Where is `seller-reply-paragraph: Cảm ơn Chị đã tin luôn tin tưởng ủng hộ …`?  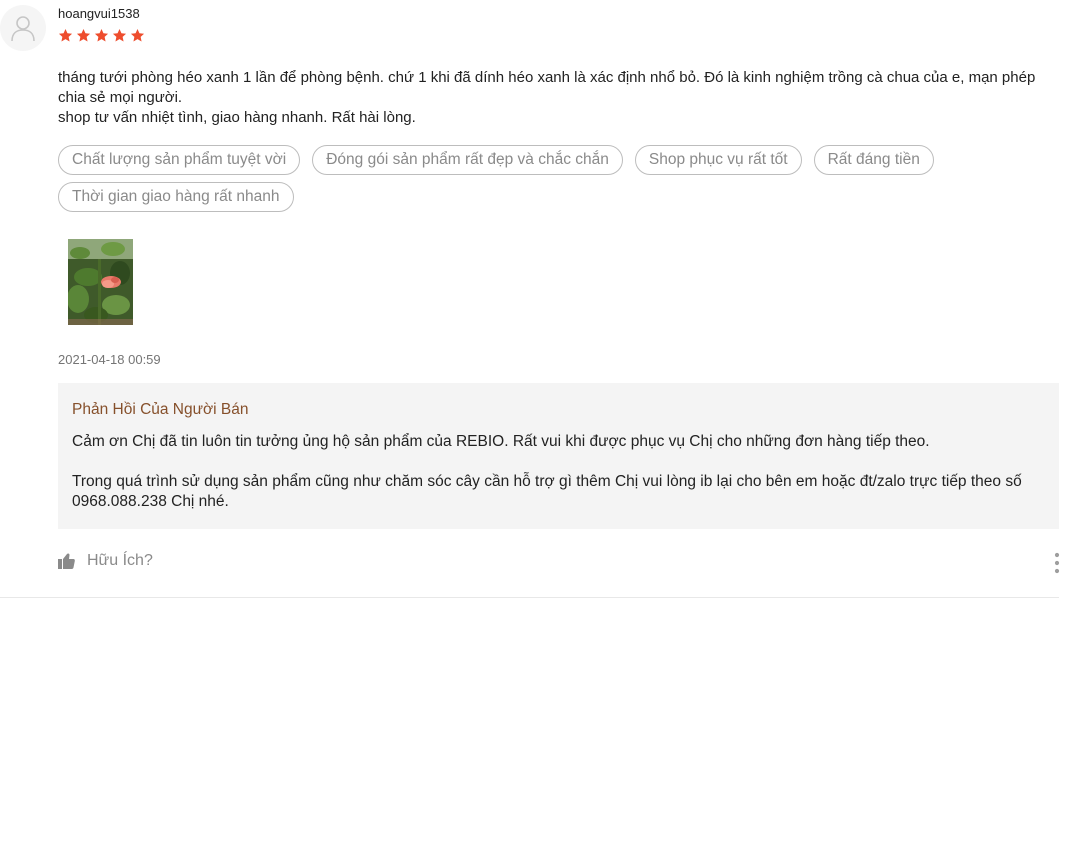 seller-reply-paragraph: Cảm ơn Chị đã tin luôn tin tưởng ủng hộ … is located at coordinates (501, 441).